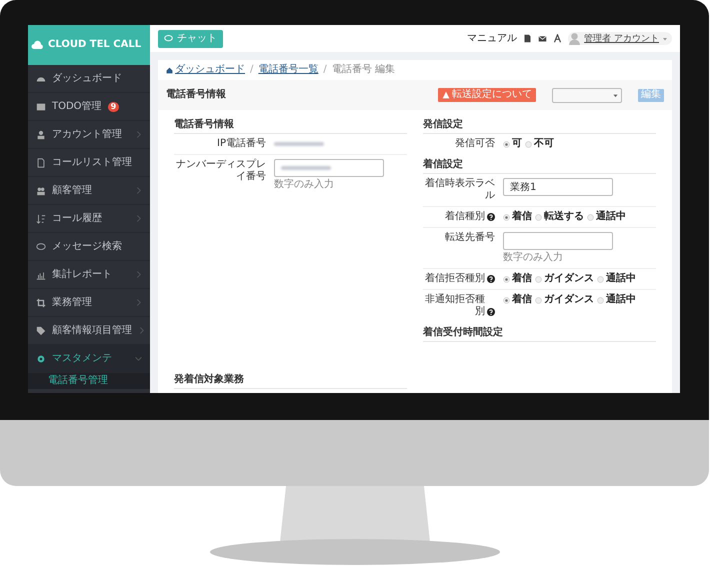 This screenshot has height=566, width=710. What do you see at coordinates (557, 38) in the screenshot?
I see `font-size-icon` at bounding box center [557, 38].